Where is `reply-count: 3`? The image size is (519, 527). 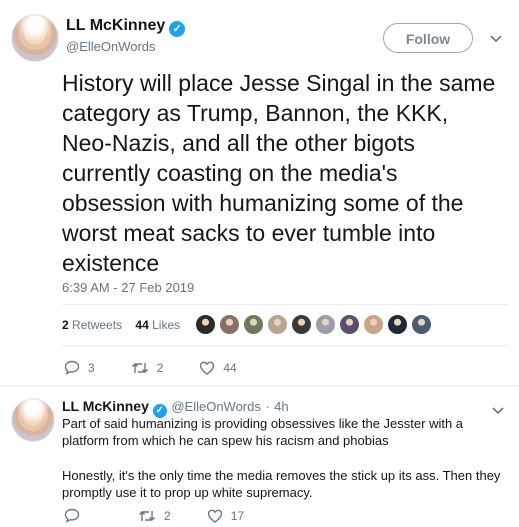
reply-count: 3 is located at coordinates (91, 367).